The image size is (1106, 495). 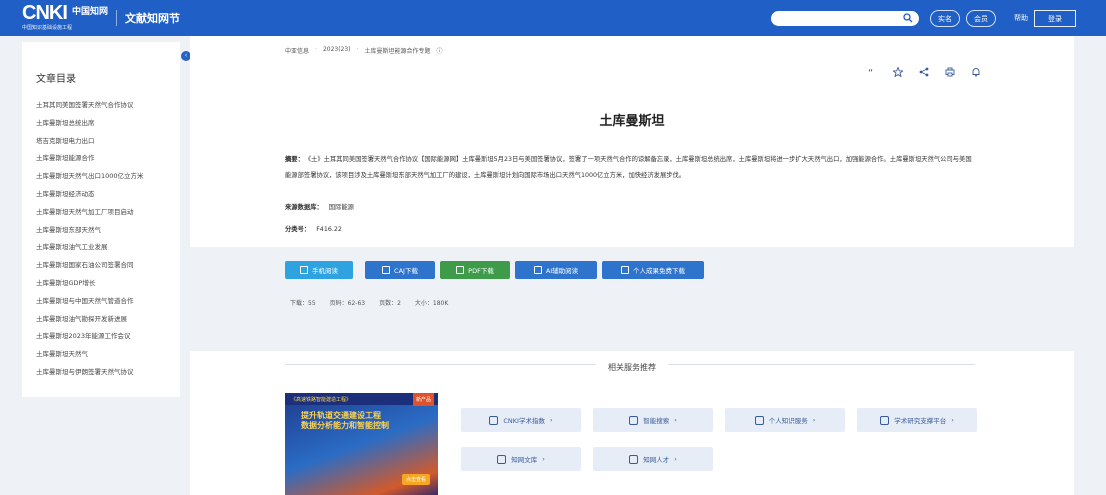 I want to click on personal-download-button: 个人成果免费下载, so click(x=653, y=270).